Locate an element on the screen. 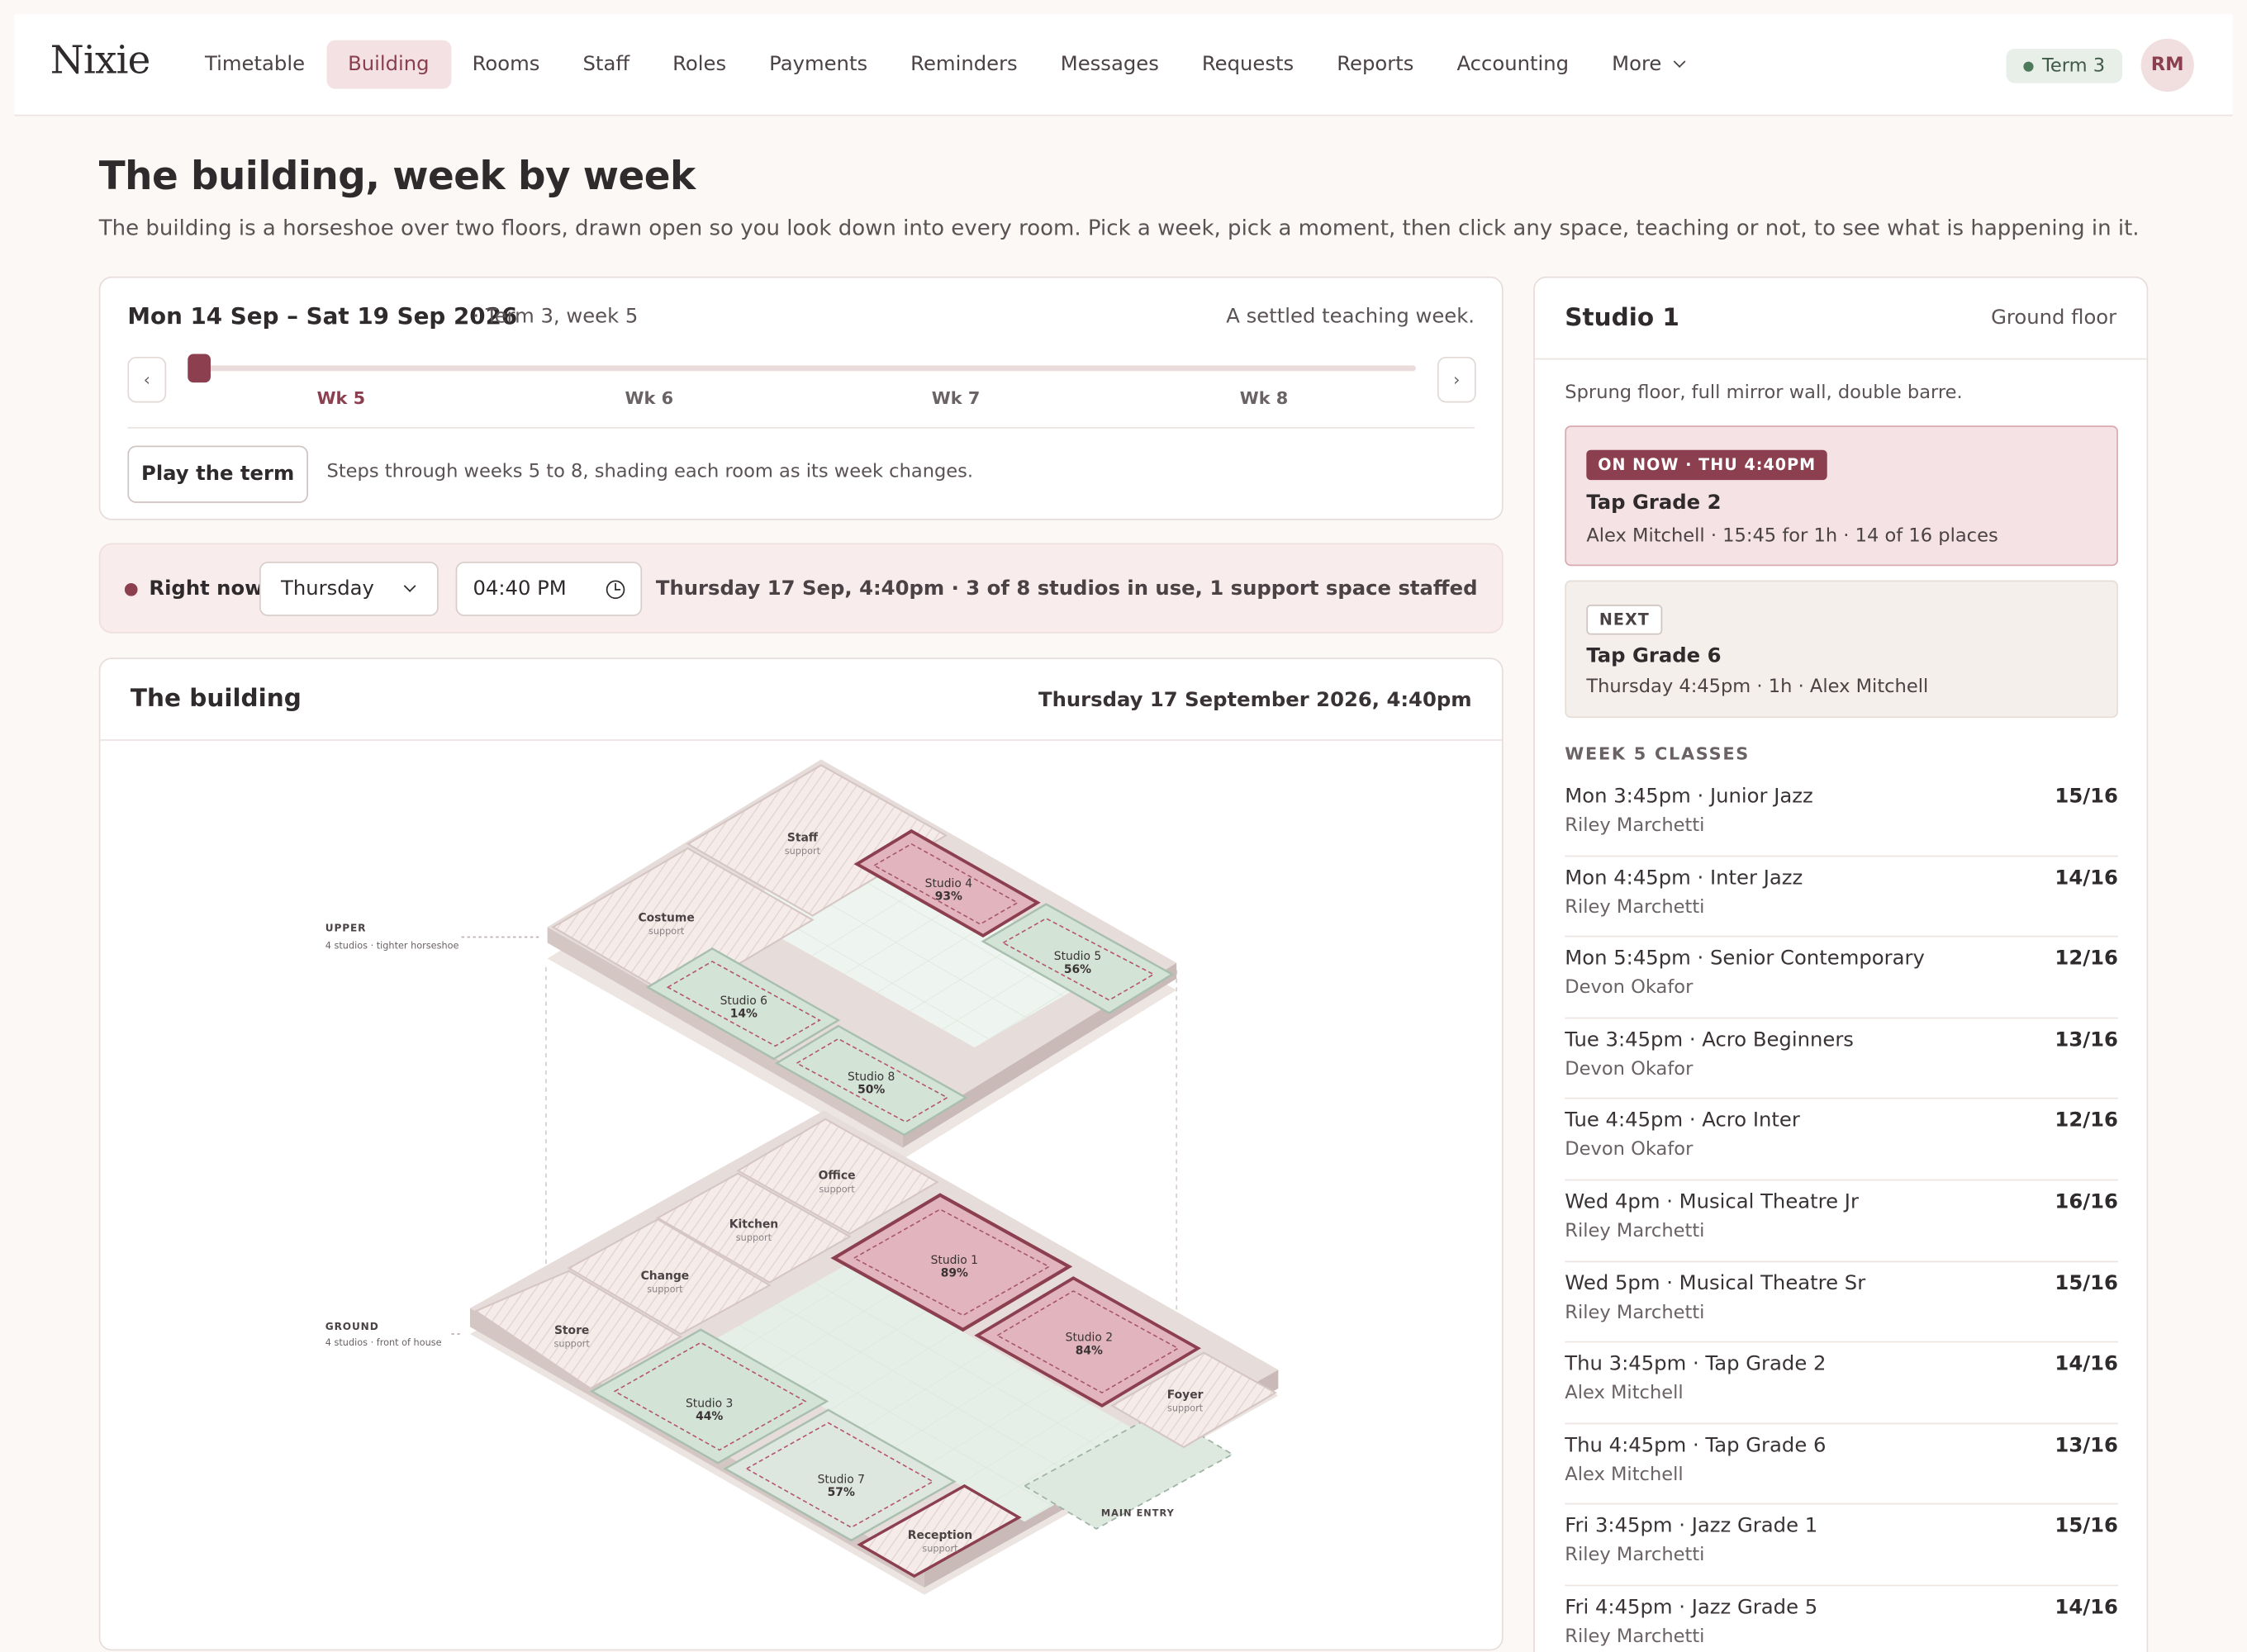 This screenshot has height=1652, width=2247. building-card-date: Thursday 17 September 2026, 4:40pm is located at coordinates (1255, 701).